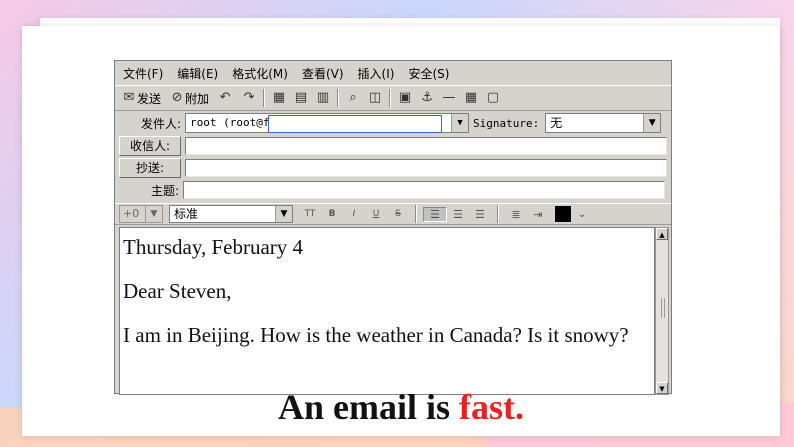  Describe the element at coordinates (323, 98) in the screenshot. I see `paste-icon: ▥` at that location.